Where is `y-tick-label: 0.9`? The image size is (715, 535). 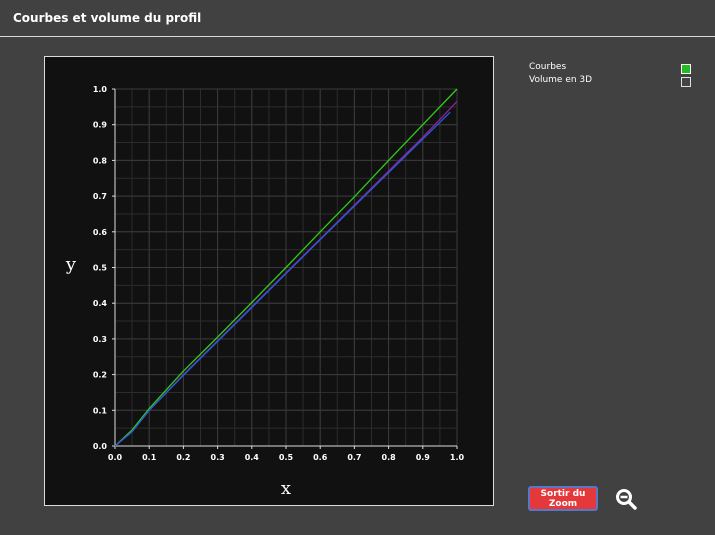
y-tick-label: 0.9 is located at coordinates (100, 125).